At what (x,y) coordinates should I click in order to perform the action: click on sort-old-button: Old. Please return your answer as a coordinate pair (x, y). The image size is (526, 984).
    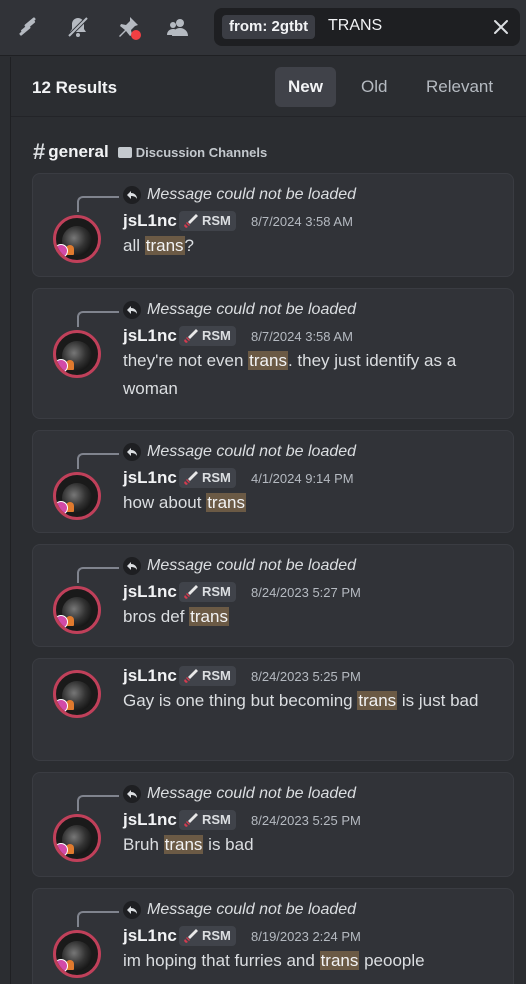
    Looking at the image, I should click on (374, 87).